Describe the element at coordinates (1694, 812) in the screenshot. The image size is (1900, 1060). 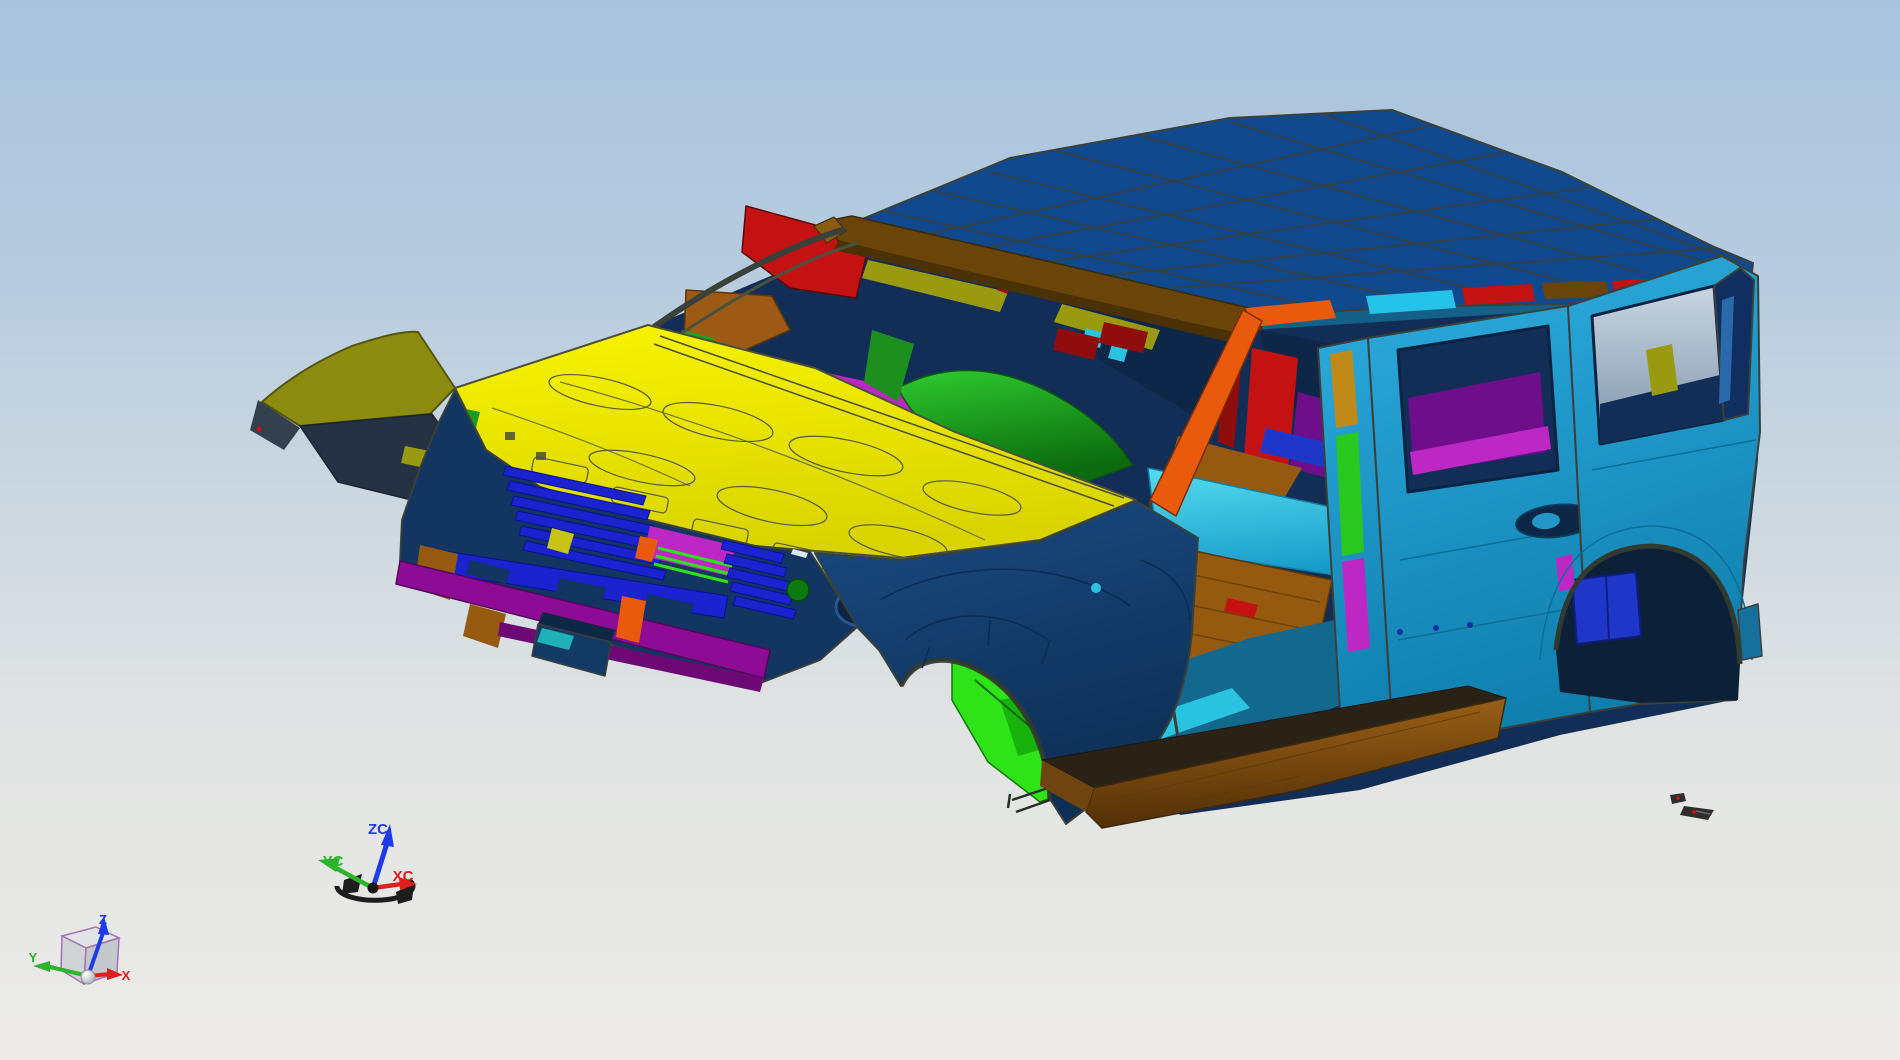
I see `loose-part-long-red-dot` at that location.